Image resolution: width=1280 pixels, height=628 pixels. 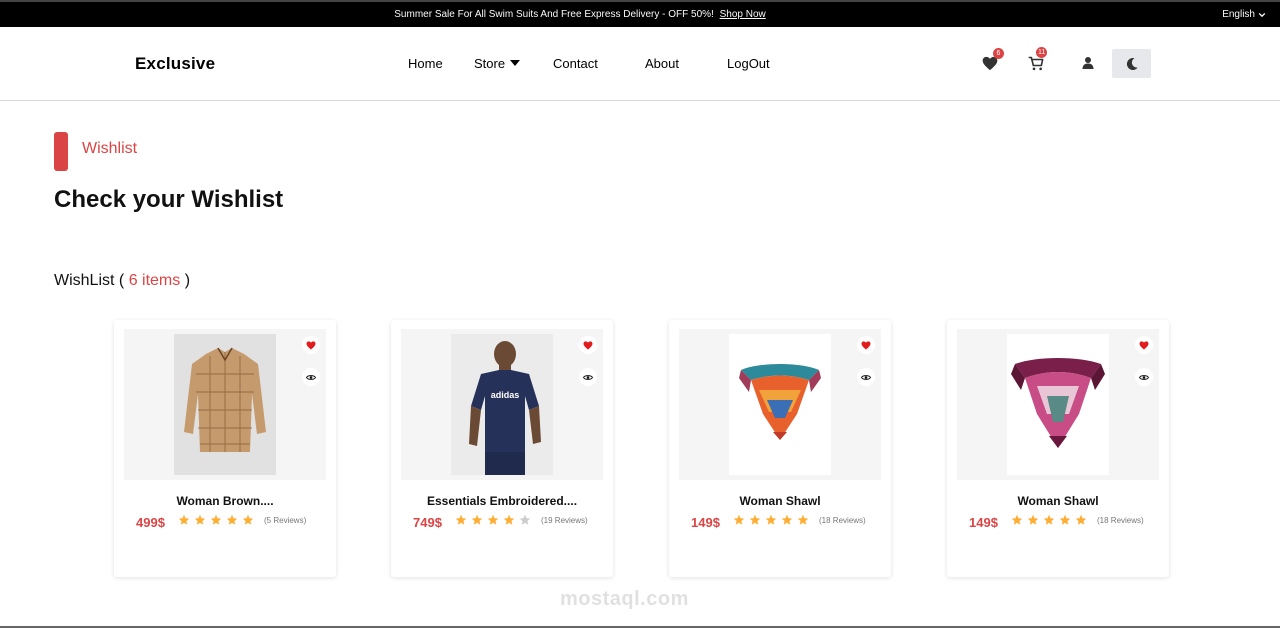 I want to click on chevron-down-icon, so click(x=1262, y=14).